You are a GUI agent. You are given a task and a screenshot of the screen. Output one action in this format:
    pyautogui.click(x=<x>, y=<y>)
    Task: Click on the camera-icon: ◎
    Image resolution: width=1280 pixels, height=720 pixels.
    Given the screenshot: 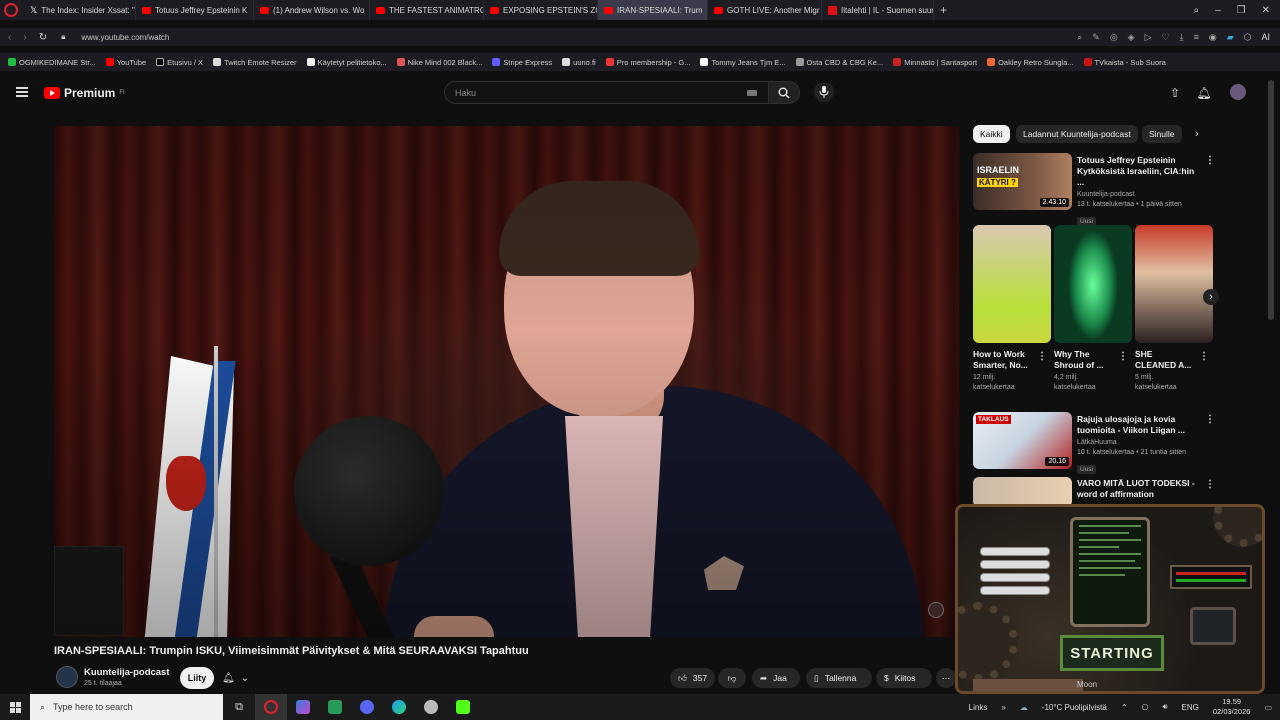 What is the action you would take?
    pyautogui.click(x=1114, y=37)
    